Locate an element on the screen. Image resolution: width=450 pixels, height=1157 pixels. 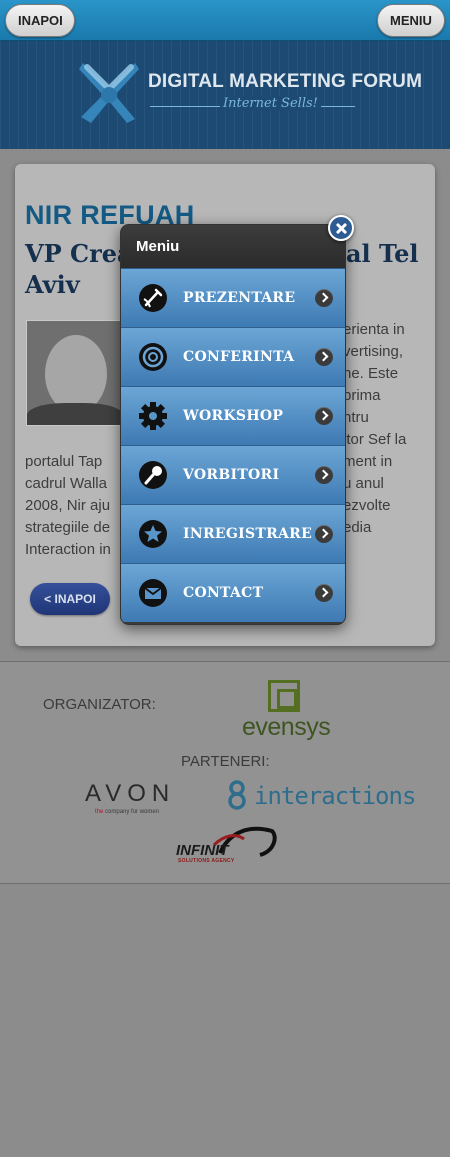
menu-item-vorbitori: VORBITORI is located at coordinates (233, 474).